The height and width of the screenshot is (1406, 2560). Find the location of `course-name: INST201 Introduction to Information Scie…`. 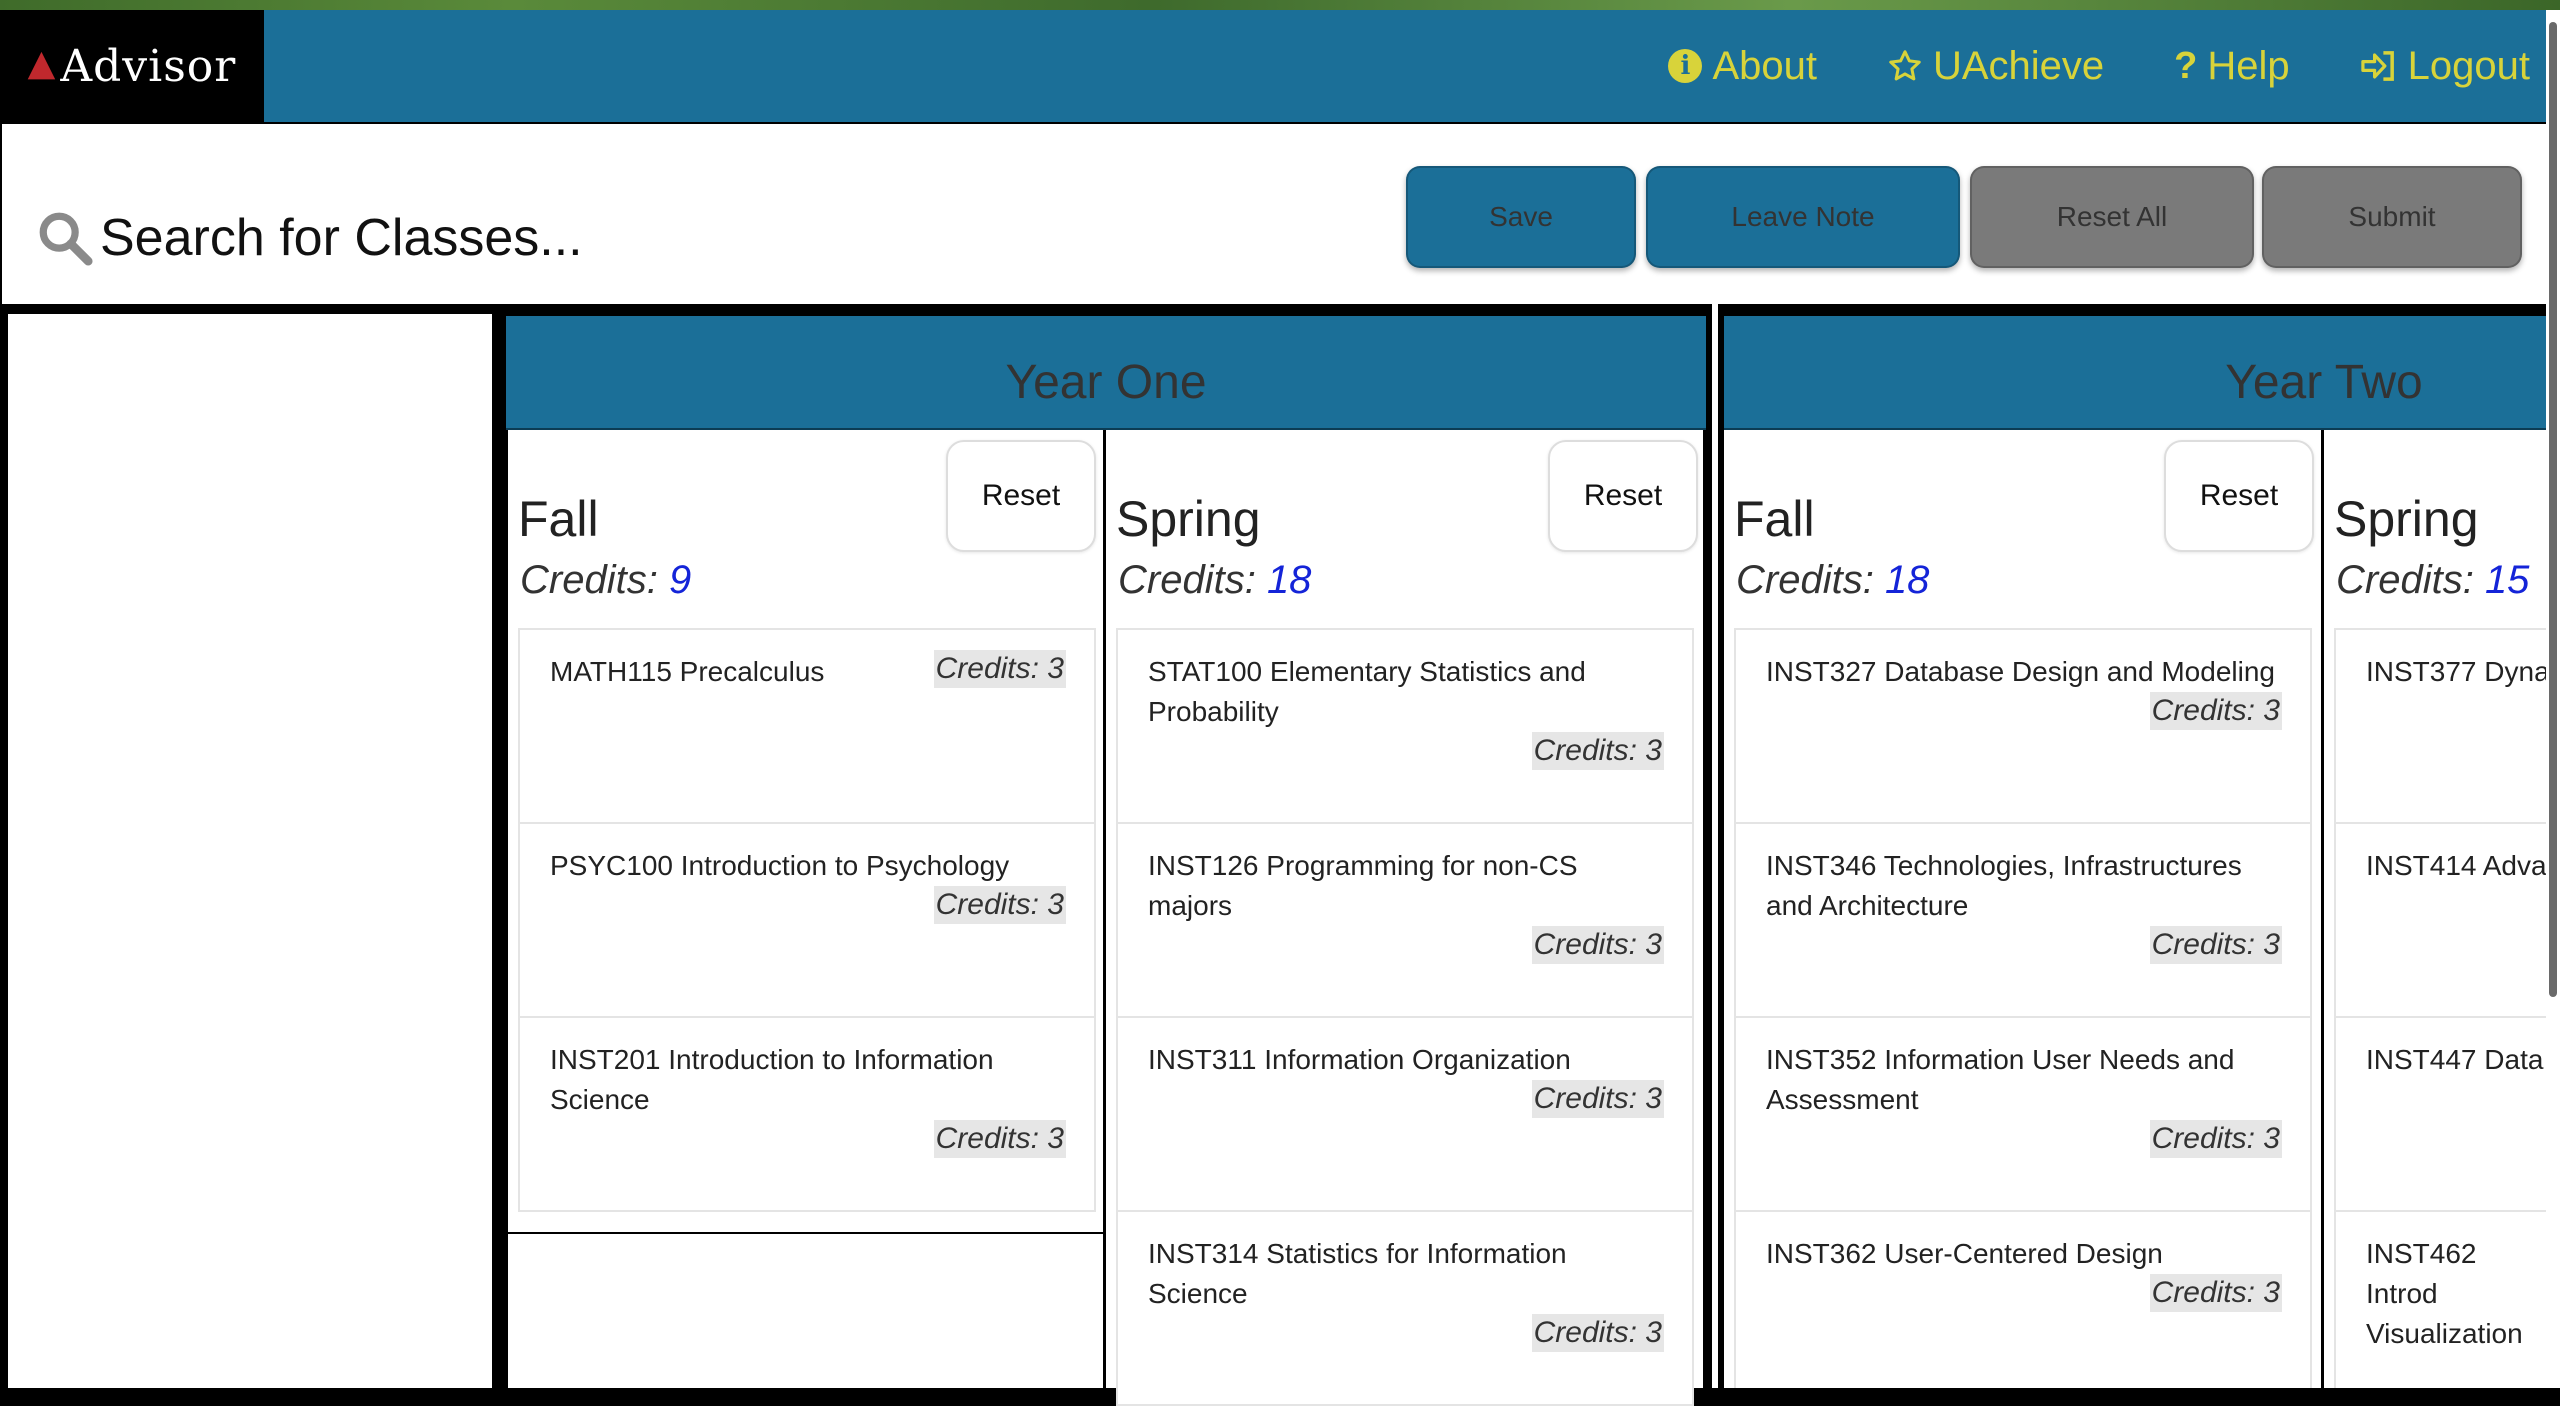

course-name: INST201 Introduction to Information Scie… is located at coordinates (772, 1079).